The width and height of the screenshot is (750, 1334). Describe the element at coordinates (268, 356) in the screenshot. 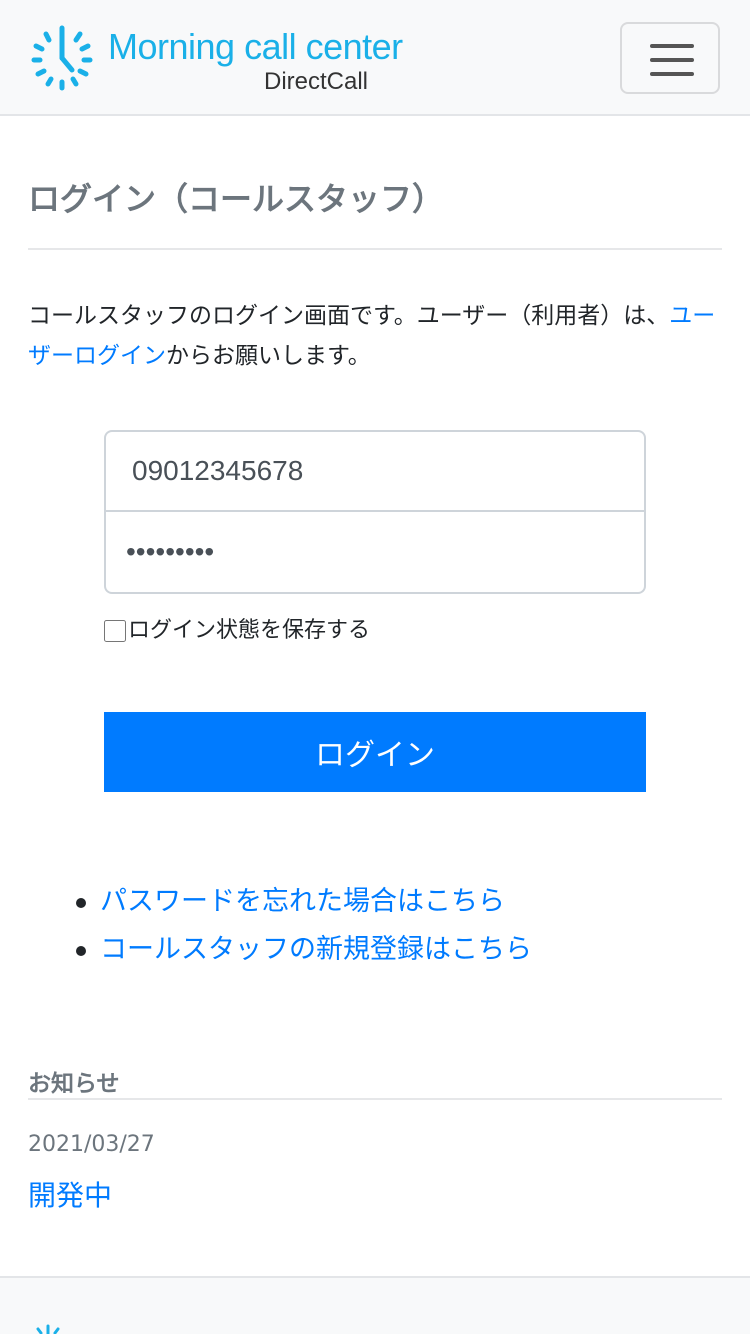

I see `intro-text-suffix: からお願いします。` at that location.